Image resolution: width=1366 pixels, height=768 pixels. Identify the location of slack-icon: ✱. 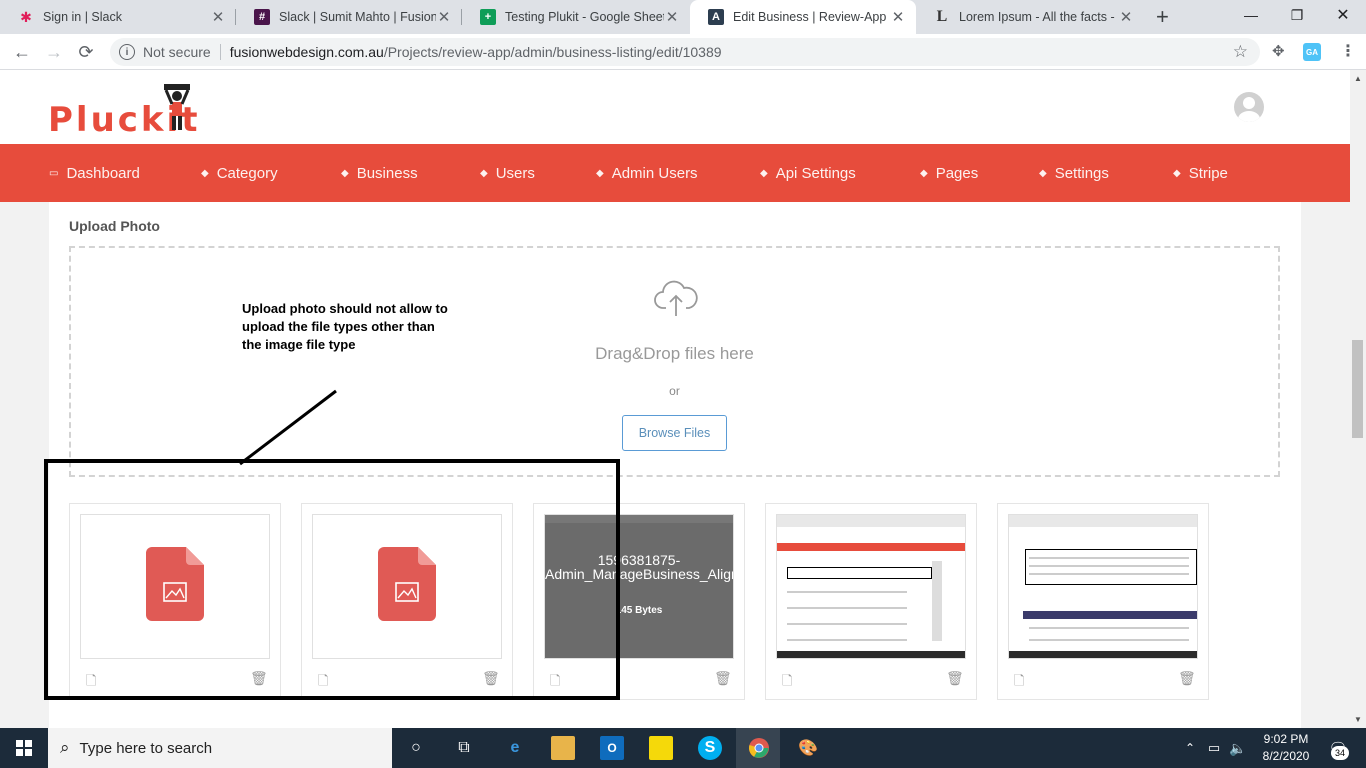
(26, 16).